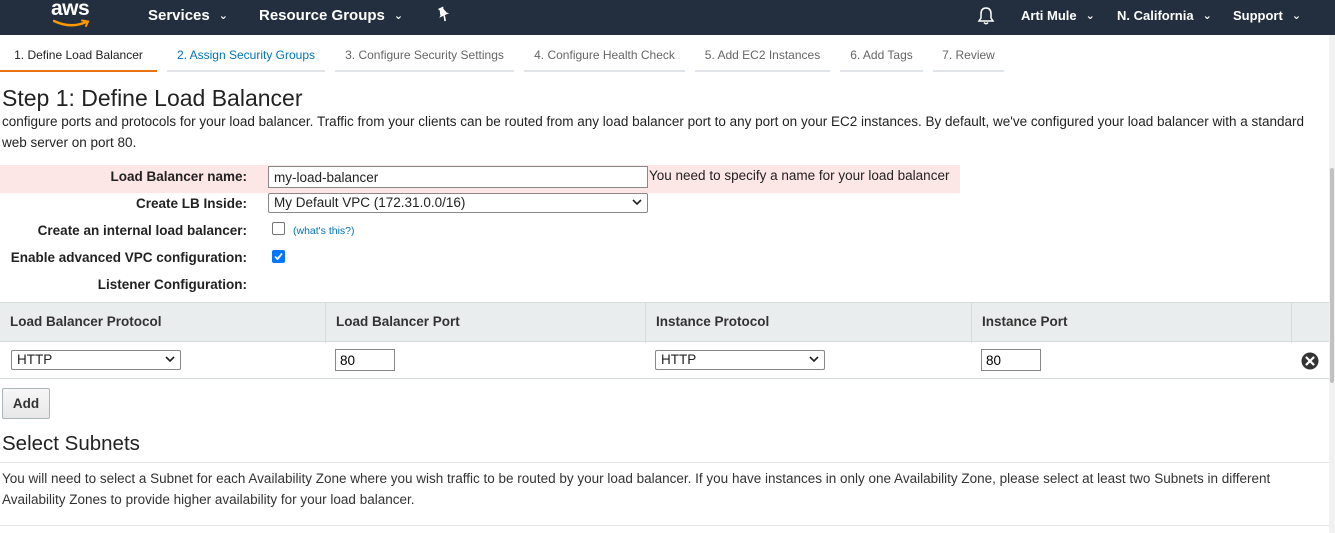 The image size is (1335, 533). I want to click on resource-groups-menu: Resource Groups ⌄, so click(331, 16).